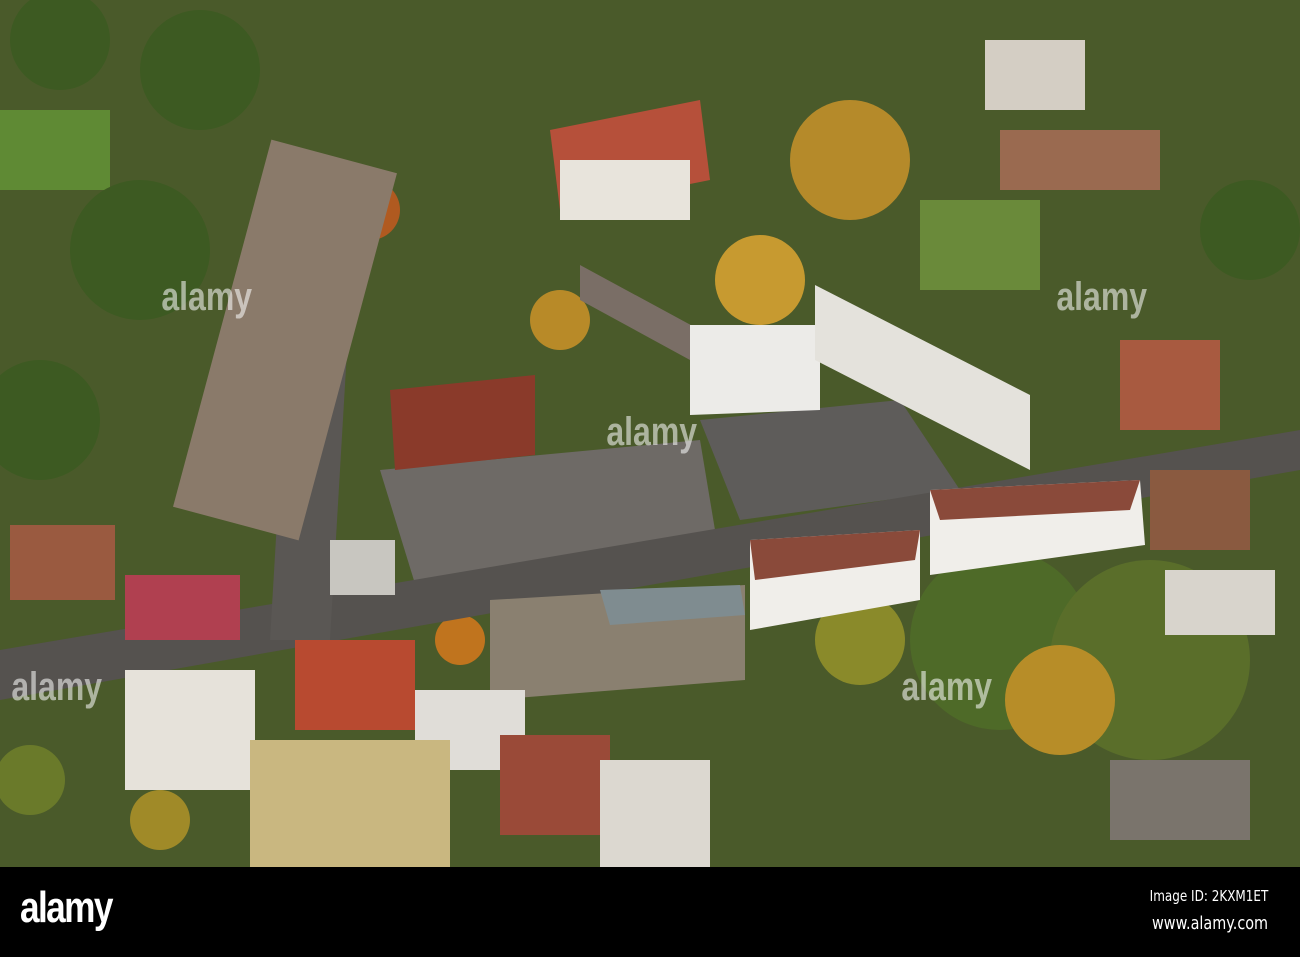  Describe the element at coordinates (1209, 923) in the screenshot. I see `site-url: www.alamy.com` at that location.